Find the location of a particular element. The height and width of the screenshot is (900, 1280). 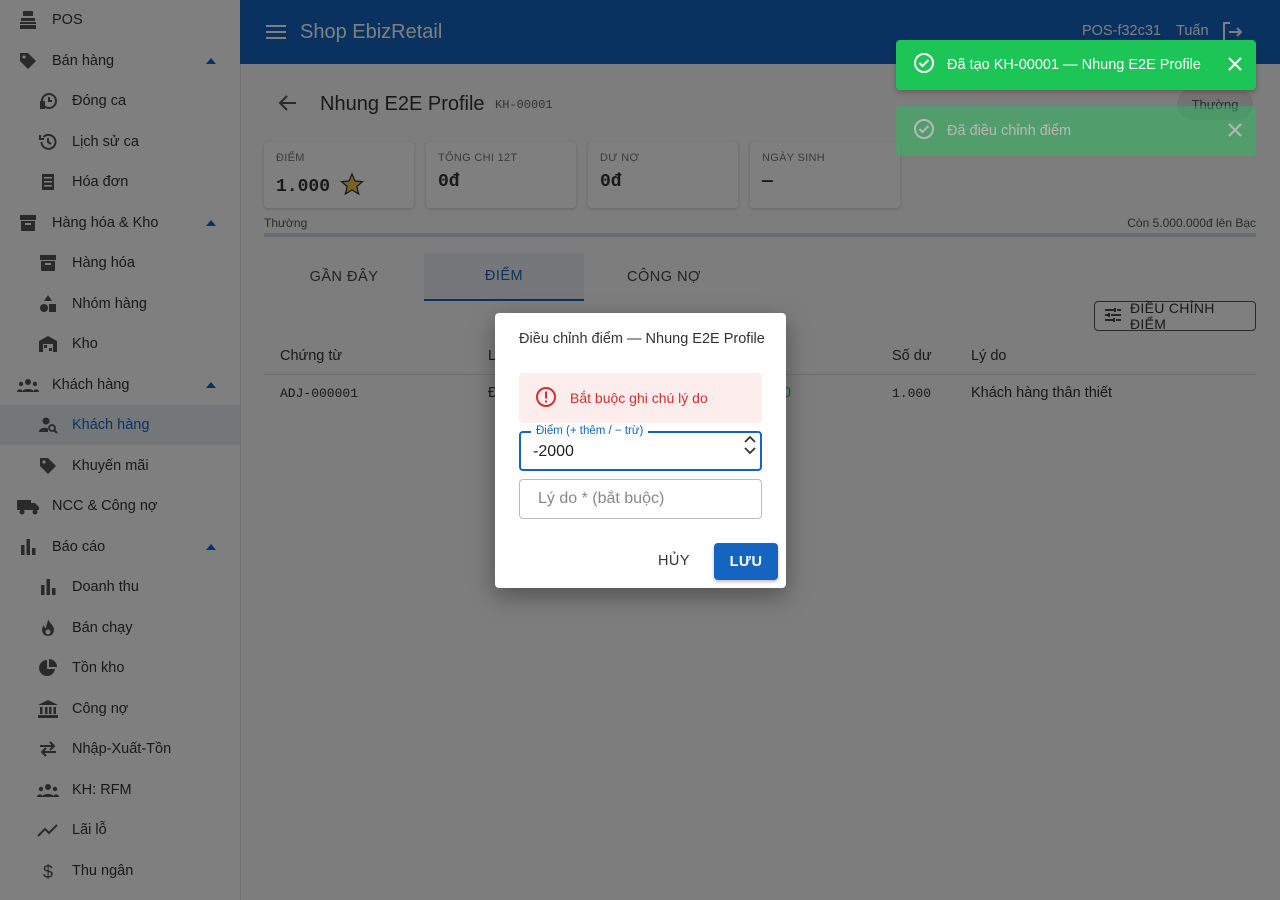

toast-success: Đã điều chỉnh điểm is located at coordinates (1076, 131).